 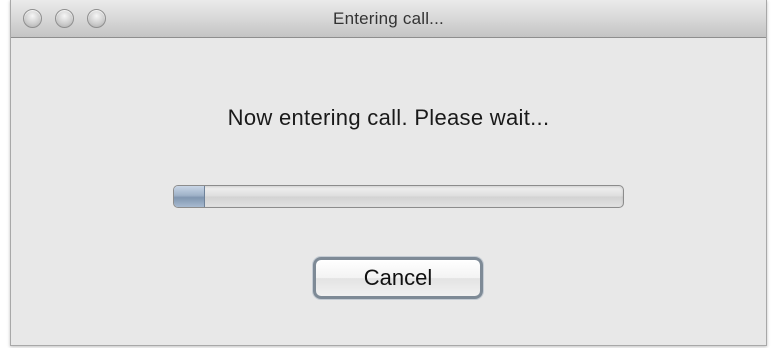 I want to click on progress-fill, so click(x=190, y=196).